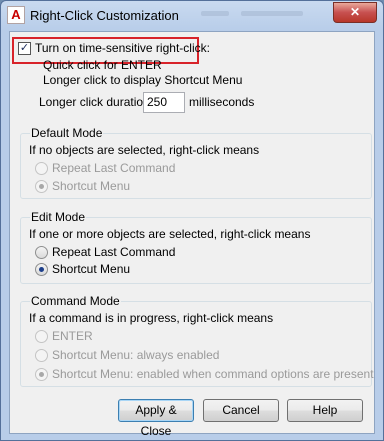 The width and height of the screenshot is (384, 441). What do you see at coordinates (104, 15) in the screenshot?
I see `dialog-title: Right-Click Customization` at bounding box center [104, 15].